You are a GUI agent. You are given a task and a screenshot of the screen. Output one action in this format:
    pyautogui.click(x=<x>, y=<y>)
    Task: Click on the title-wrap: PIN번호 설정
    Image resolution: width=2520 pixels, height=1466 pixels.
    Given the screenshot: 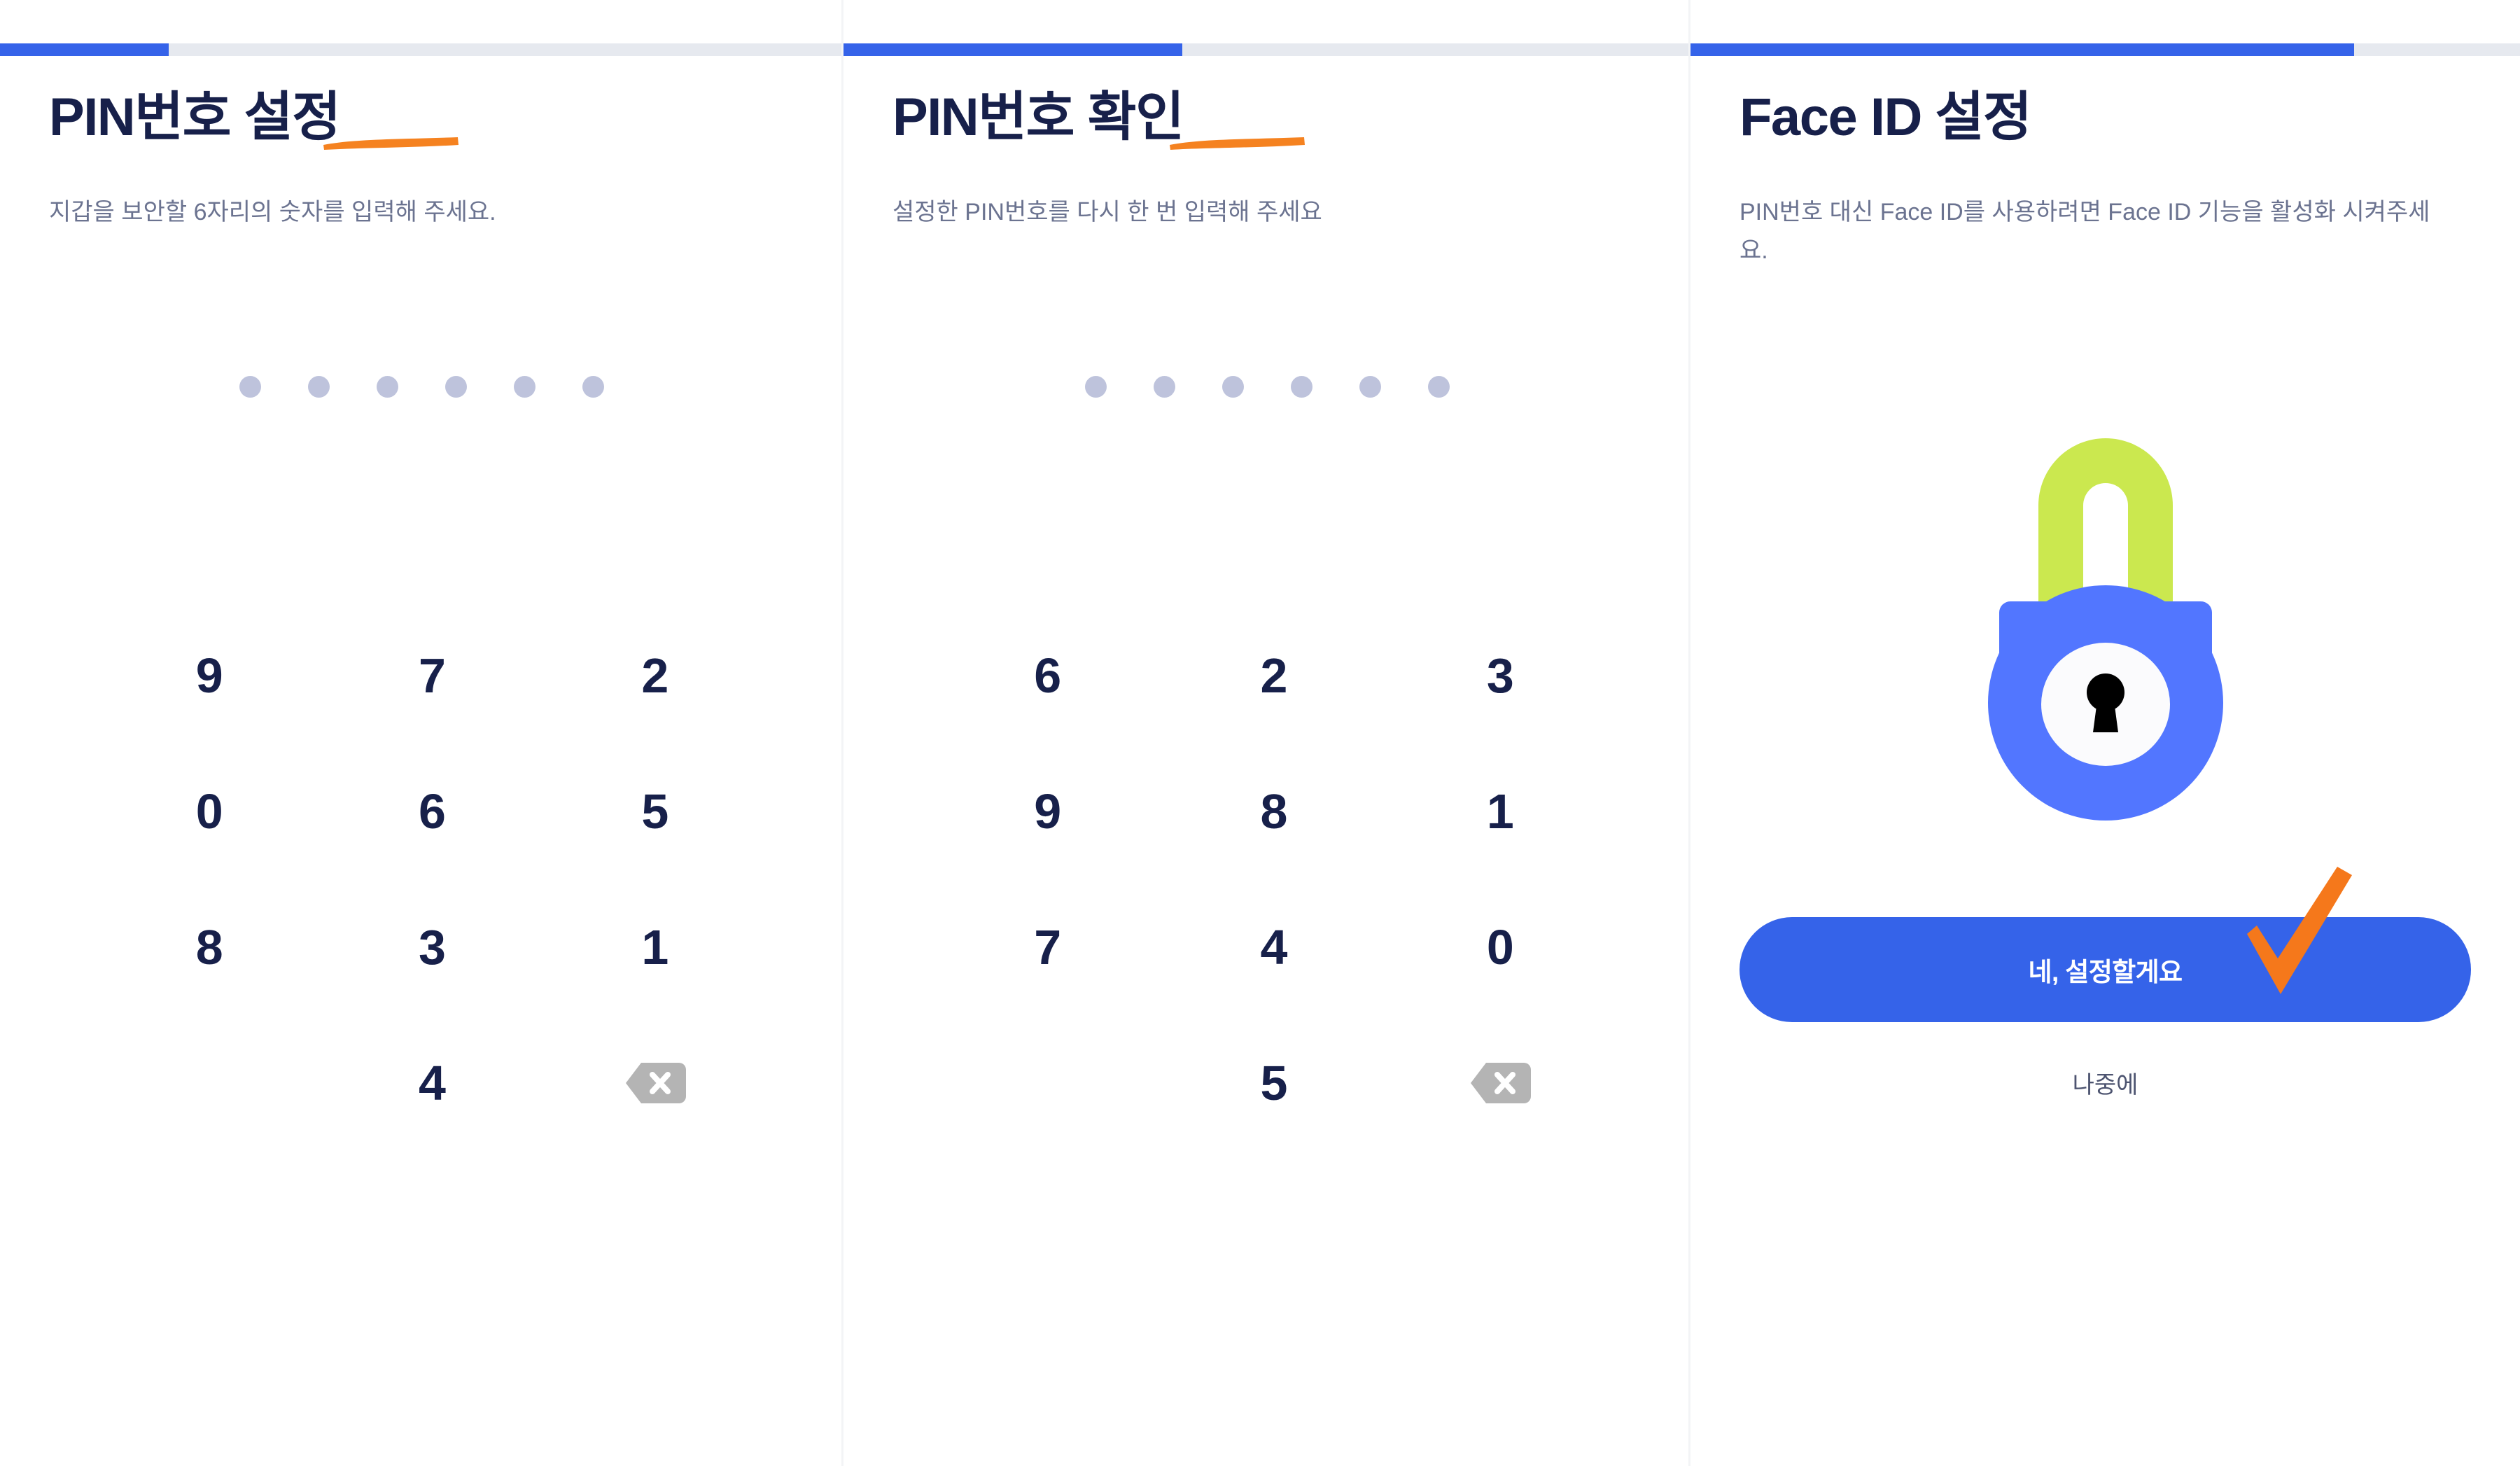 What is the action you would take?
    pyautogui.click(x=253, y=119)
    